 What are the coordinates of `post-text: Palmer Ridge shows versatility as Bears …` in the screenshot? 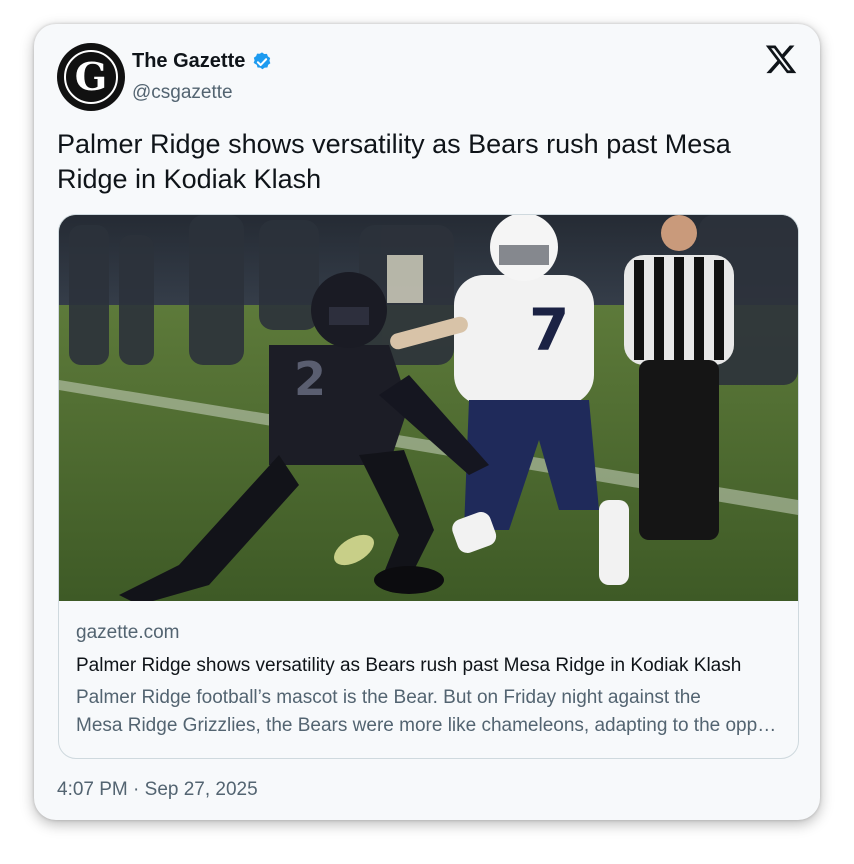 It's located at (394, 161).